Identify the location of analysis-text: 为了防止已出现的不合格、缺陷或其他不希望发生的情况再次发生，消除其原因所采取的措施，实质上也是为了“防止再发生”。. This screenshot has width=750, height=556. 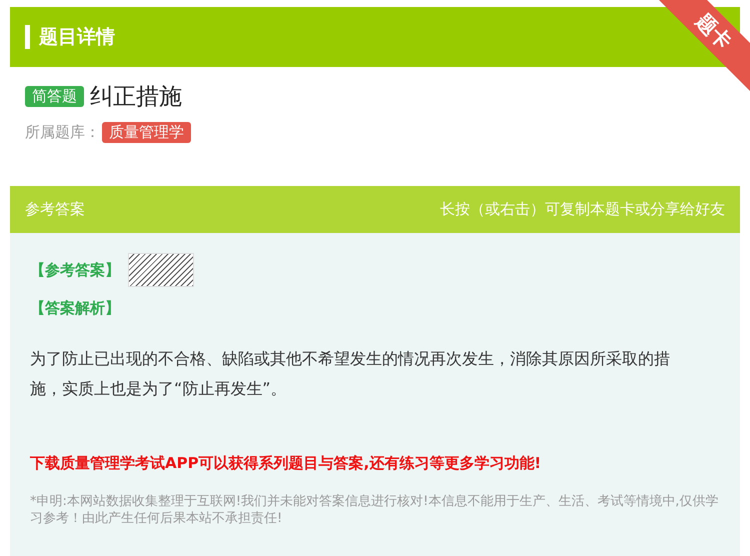
(350, 374).